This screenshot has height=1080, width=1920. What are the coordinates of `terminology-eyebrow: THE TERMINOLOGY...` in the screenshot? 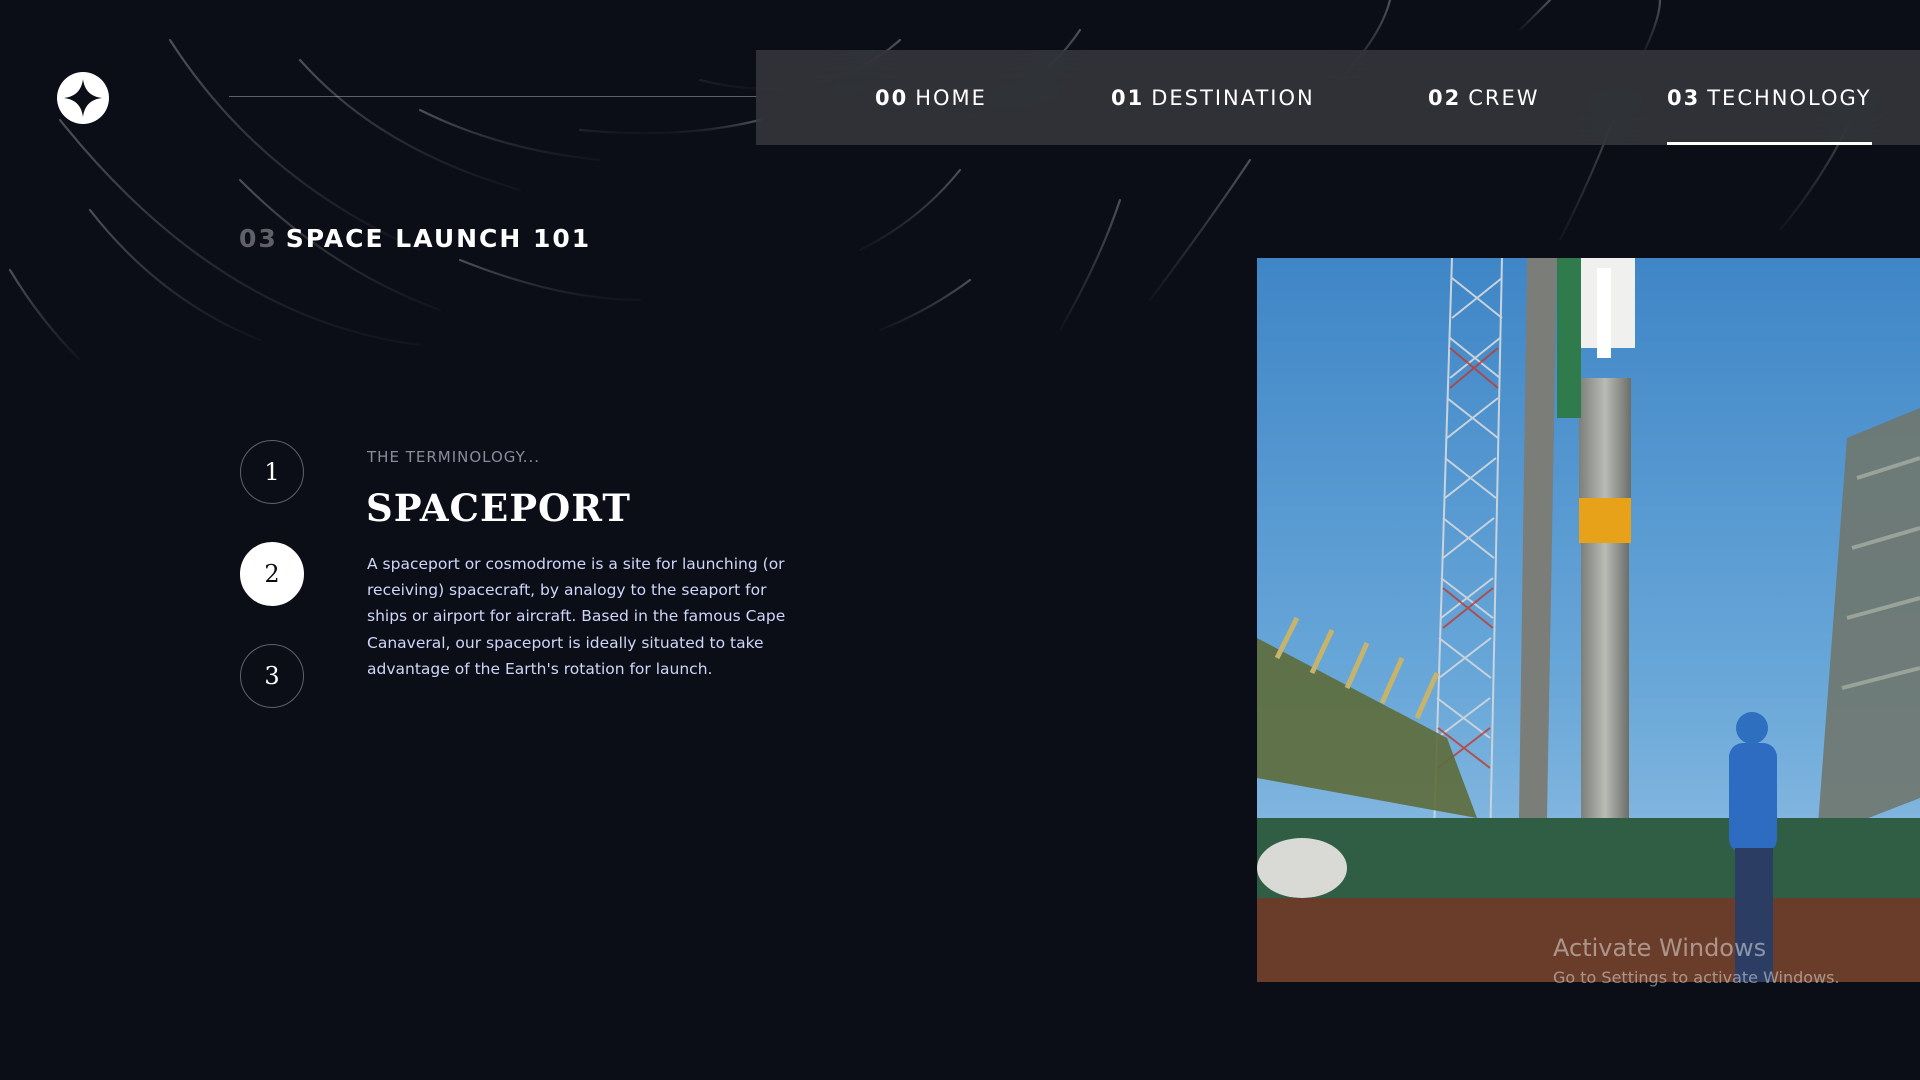 It's located at (454, 457).